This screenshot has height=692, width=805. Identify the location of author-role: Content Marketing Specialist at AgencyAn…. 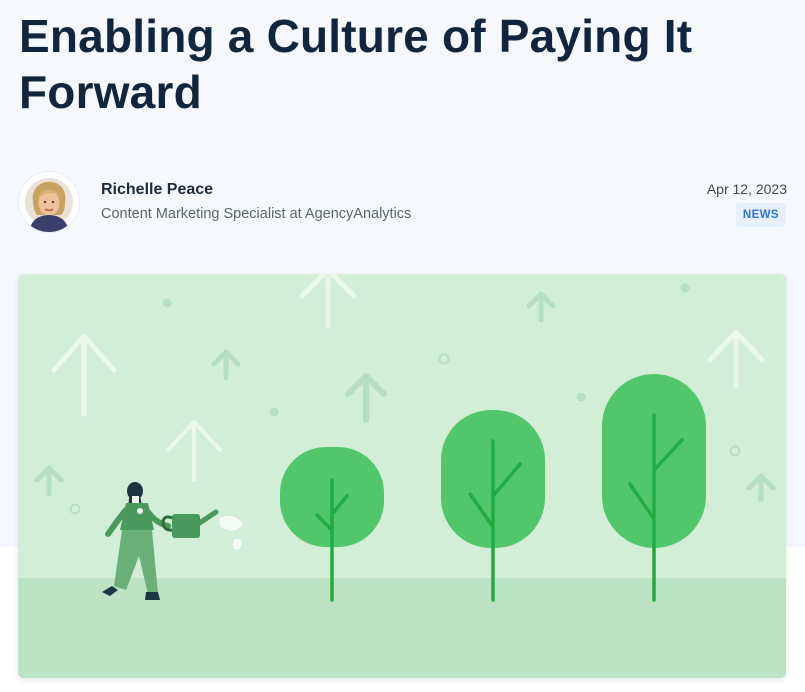
(256, 214).